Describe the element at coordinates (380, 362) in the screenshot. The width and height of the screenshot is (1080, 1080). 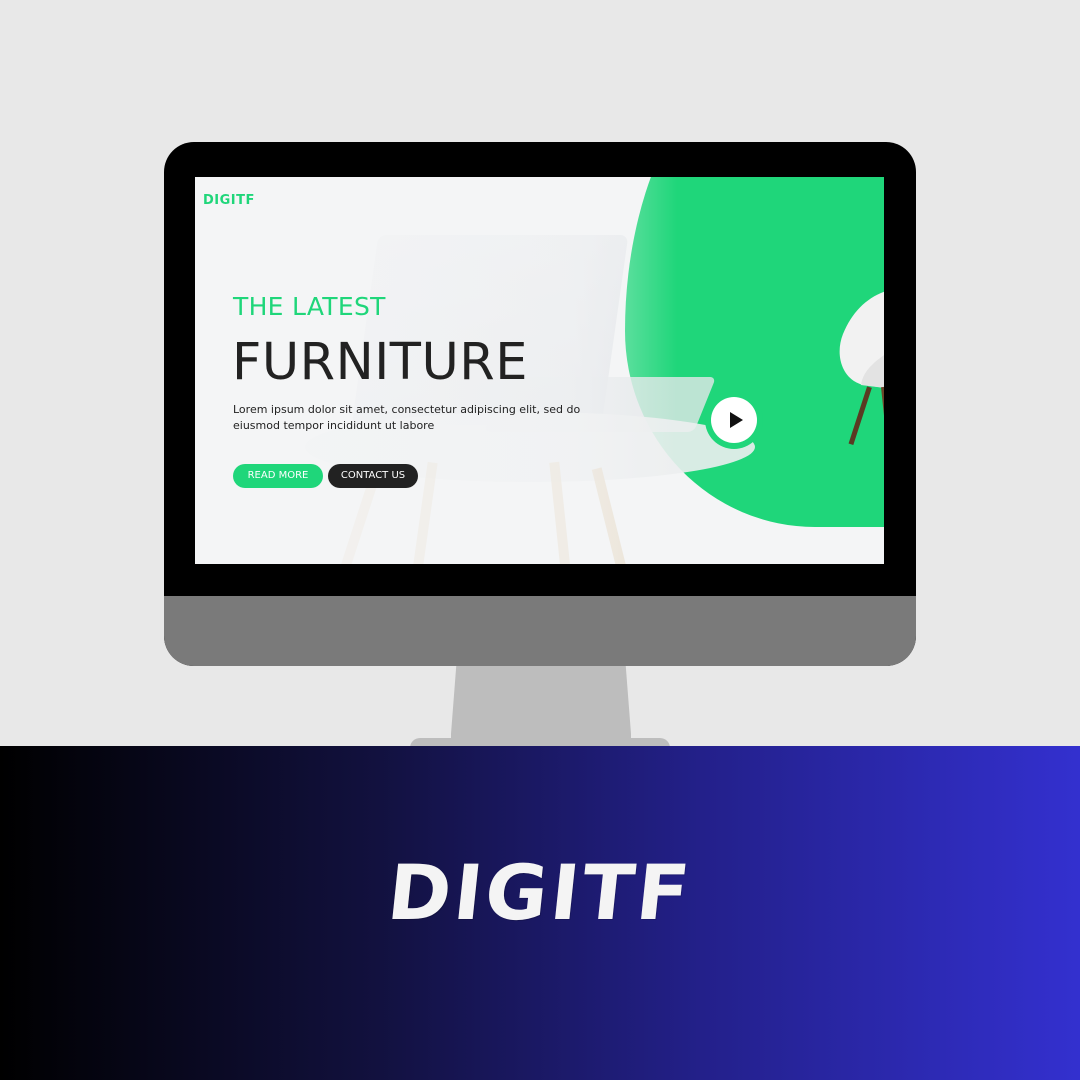
I see `hero-headline: FURNITURE` at that location.